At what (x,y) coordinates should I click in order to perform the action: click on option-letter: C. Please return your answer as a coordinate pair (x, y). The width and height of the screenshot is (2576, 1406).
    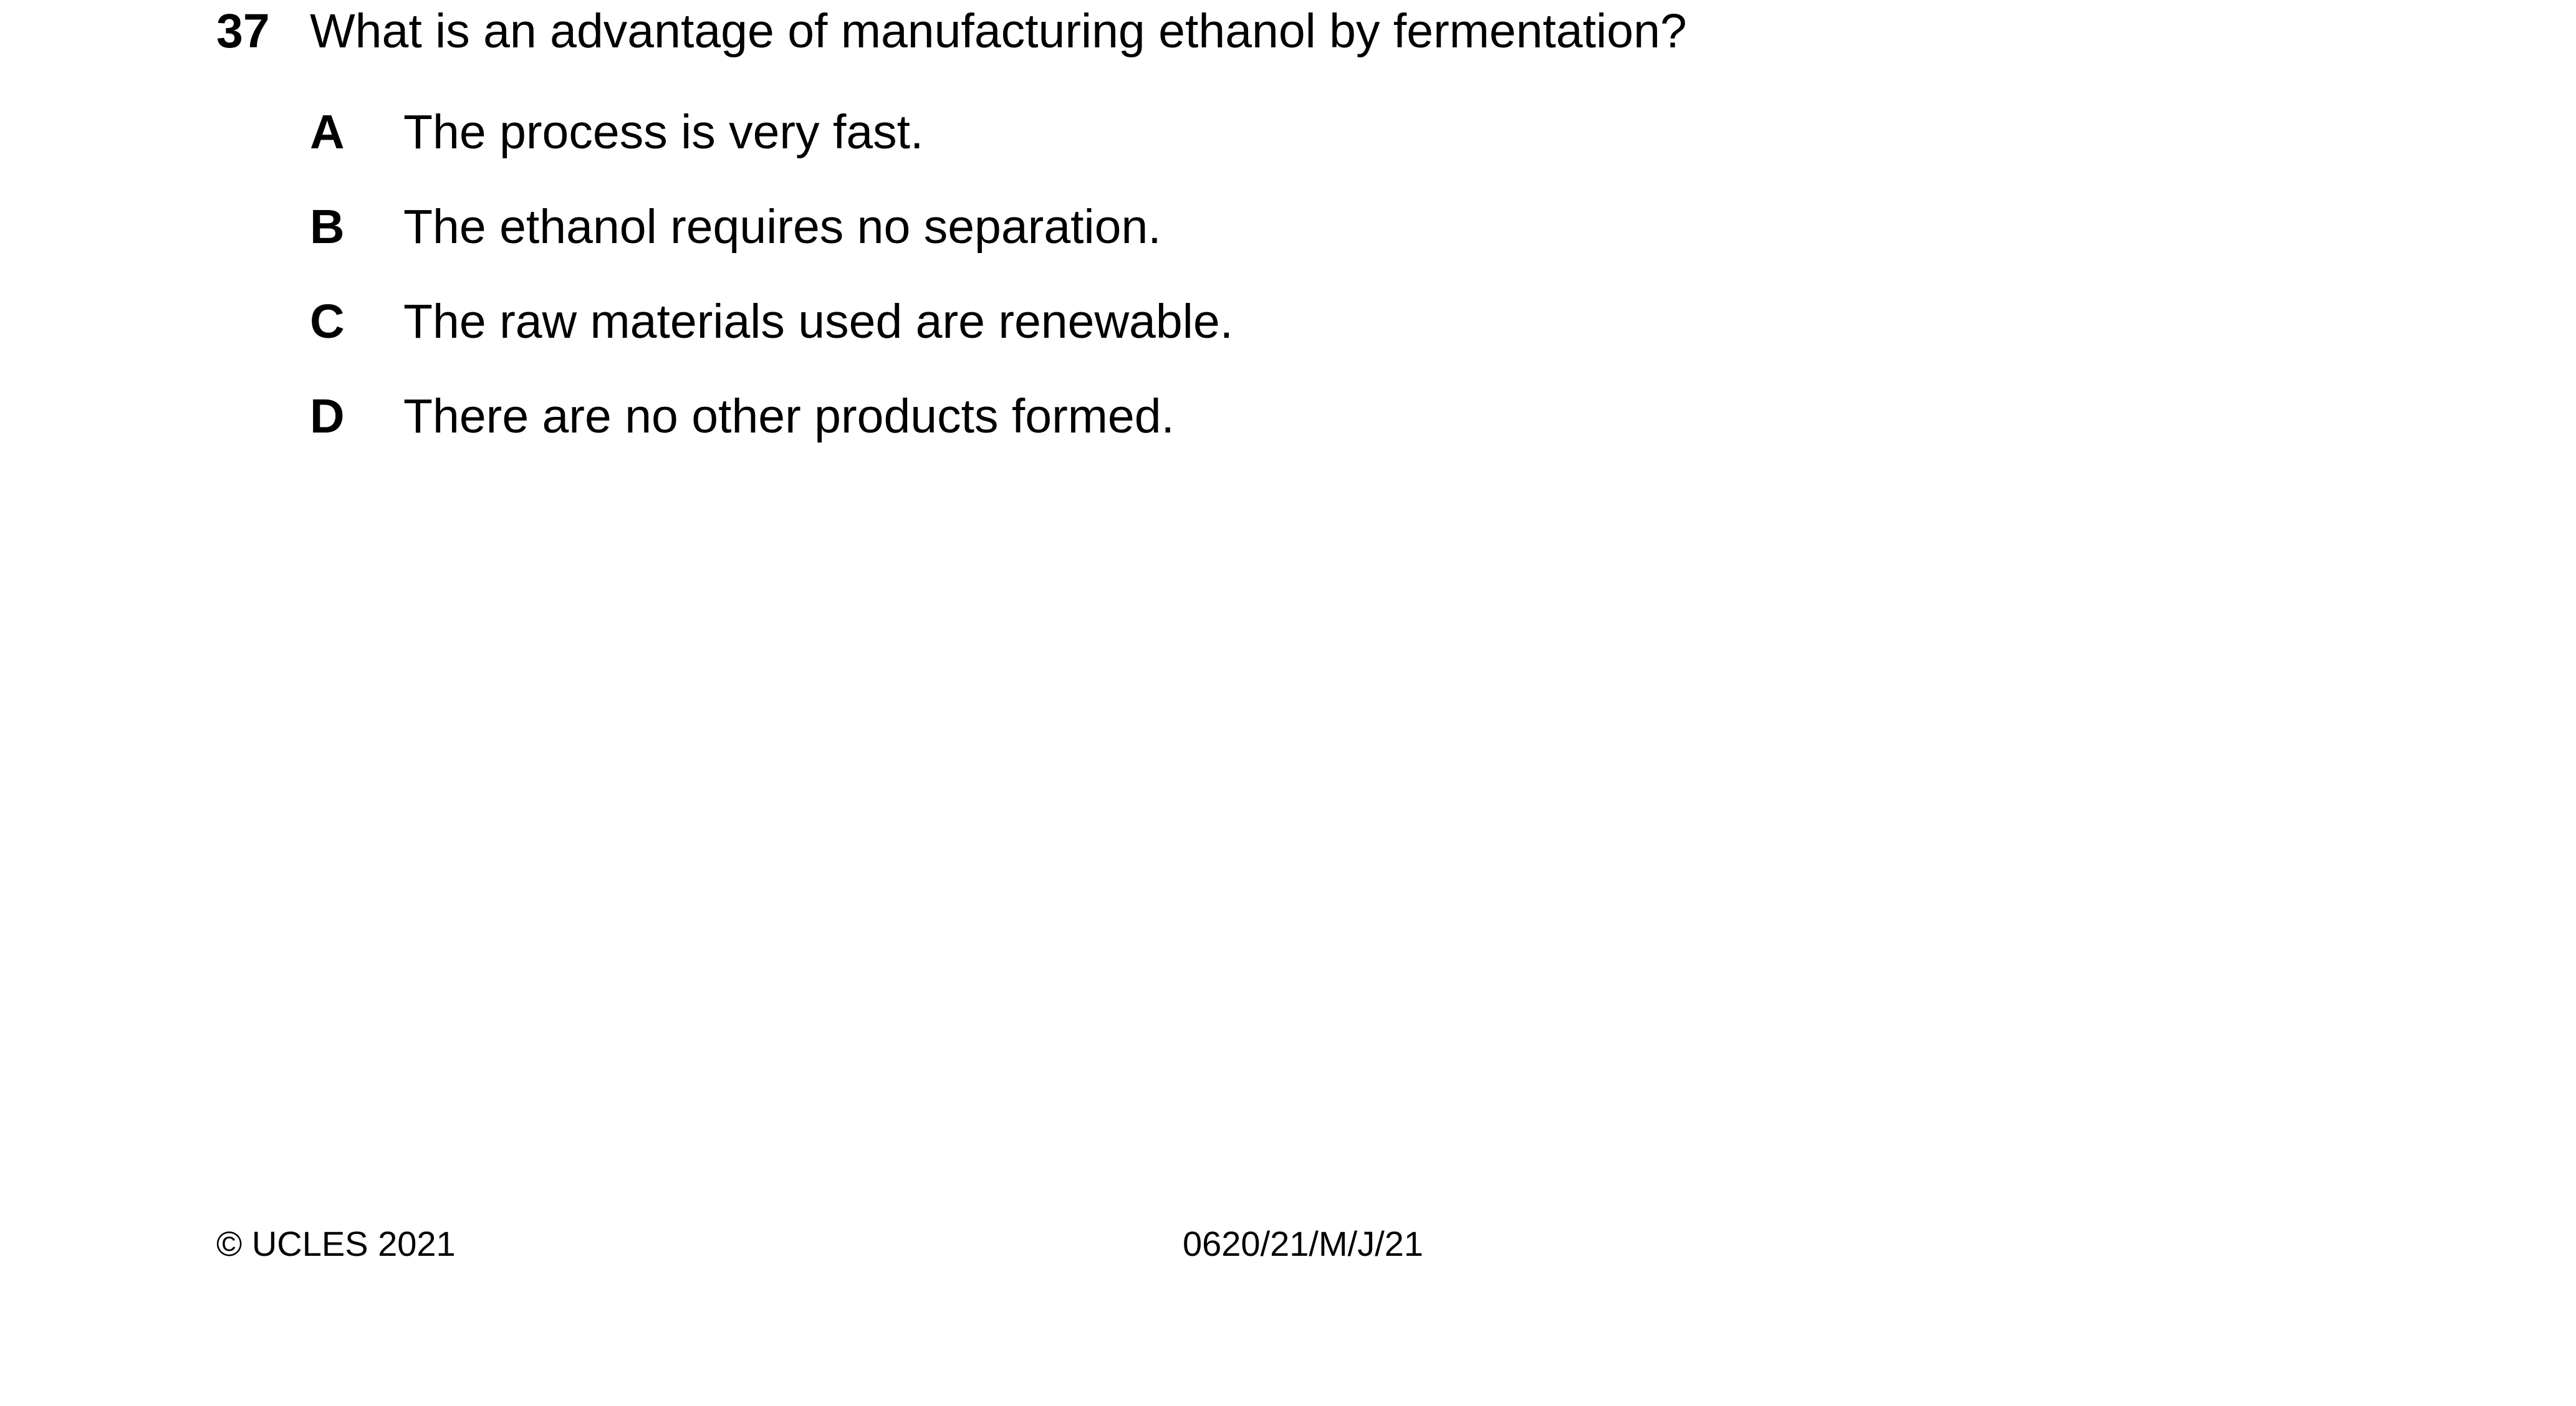
    Looking at the image, I should click on (327, 322).